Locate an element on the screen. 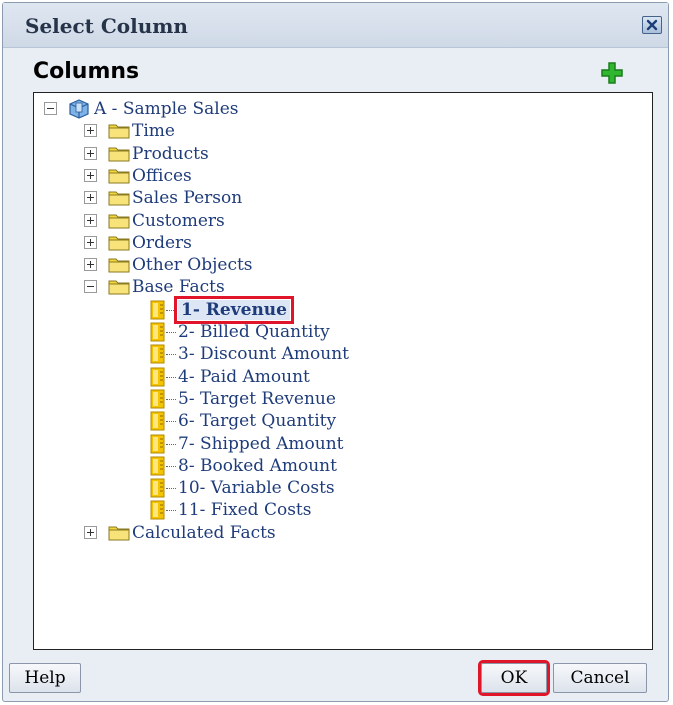 This screenshot has width=673, height=705. tree-column-node: 8- Booked Amount is located at coordinates (334, 466).